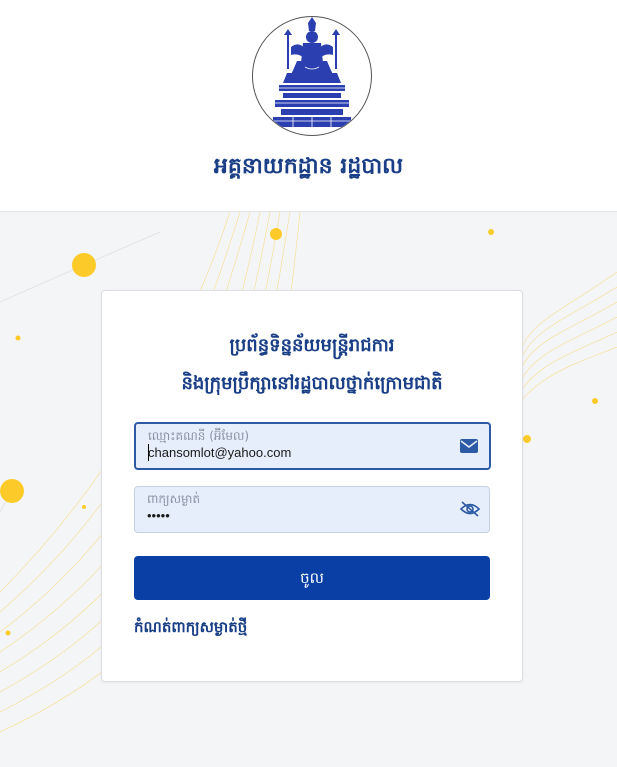 The image size is (617, 767). I want to click on emblem-logo, so click(312, 76).